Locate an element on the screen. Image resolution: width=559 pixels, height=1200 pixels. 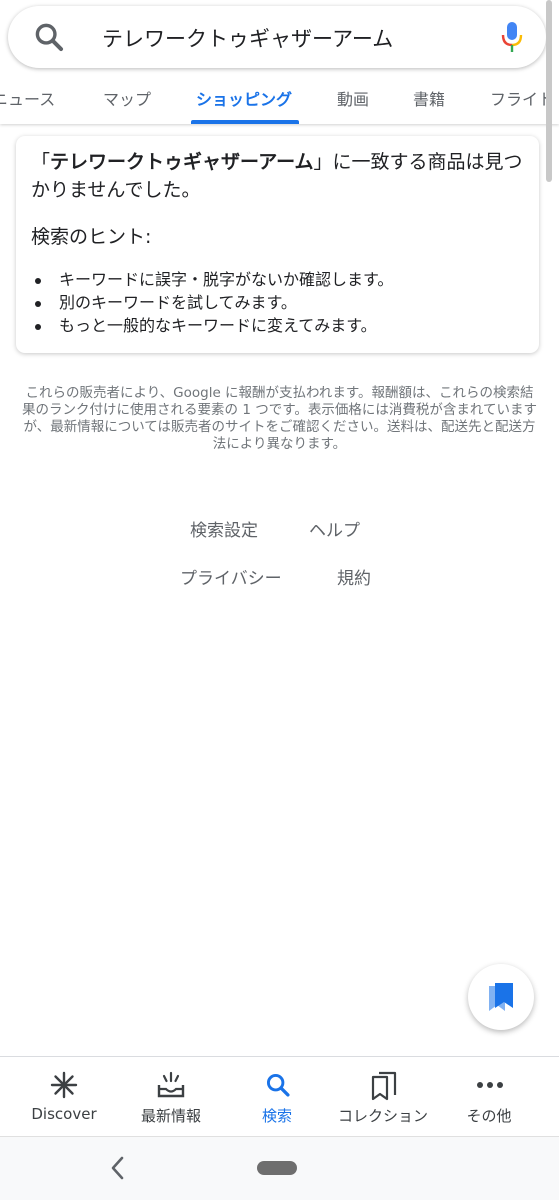
nav-updates: 最新情報 is located at coordinates (171, 1097).